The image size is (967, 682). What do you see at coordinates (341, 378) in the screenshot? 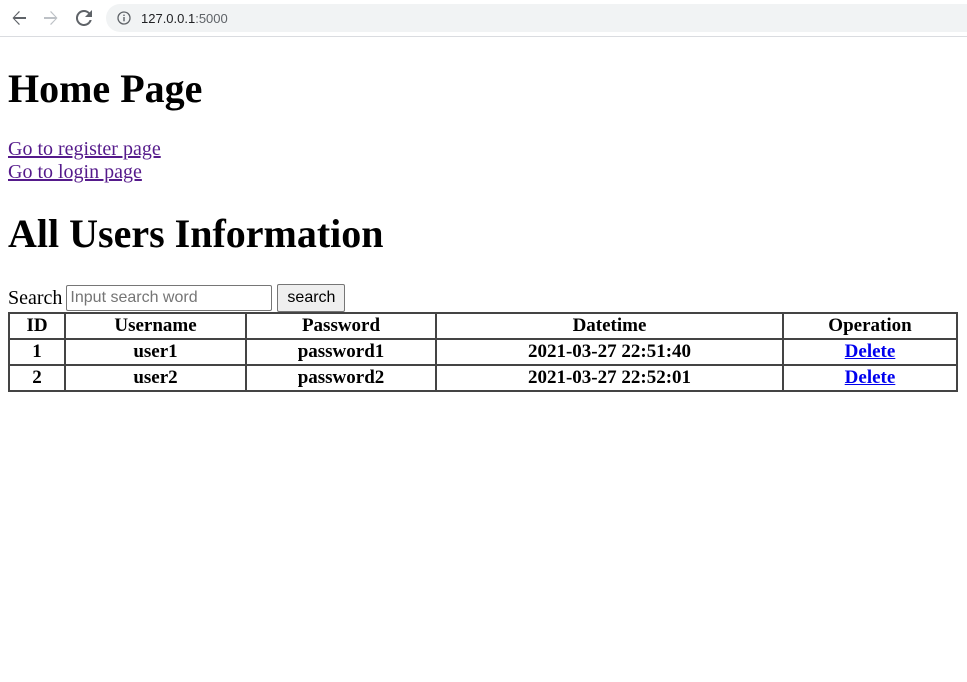
I see `cell-password: password2` at bounding box center [341, 378].